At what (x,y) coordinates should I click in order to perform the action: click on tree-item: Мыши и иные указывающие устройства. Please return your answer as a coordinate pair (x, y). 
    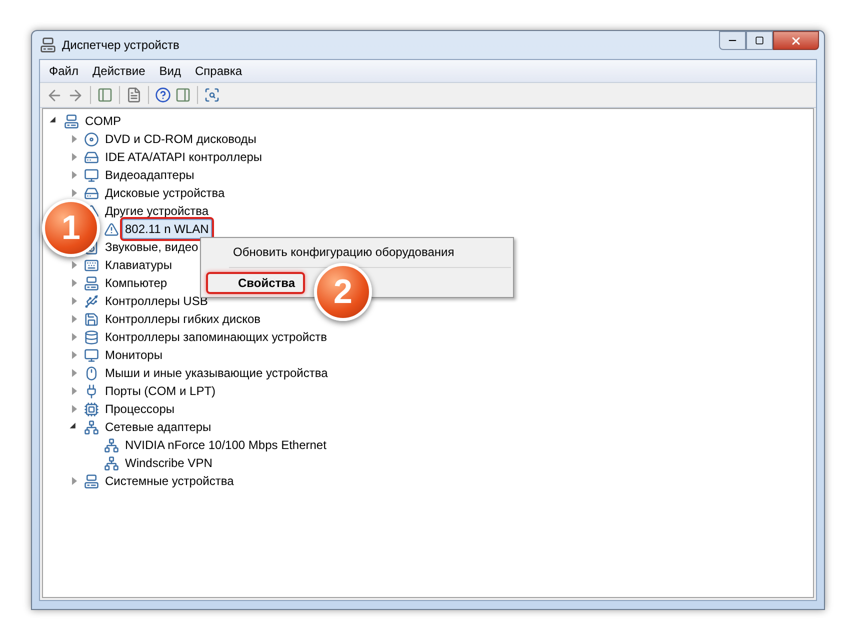
    Looking at the image, I should click on (216, 373).